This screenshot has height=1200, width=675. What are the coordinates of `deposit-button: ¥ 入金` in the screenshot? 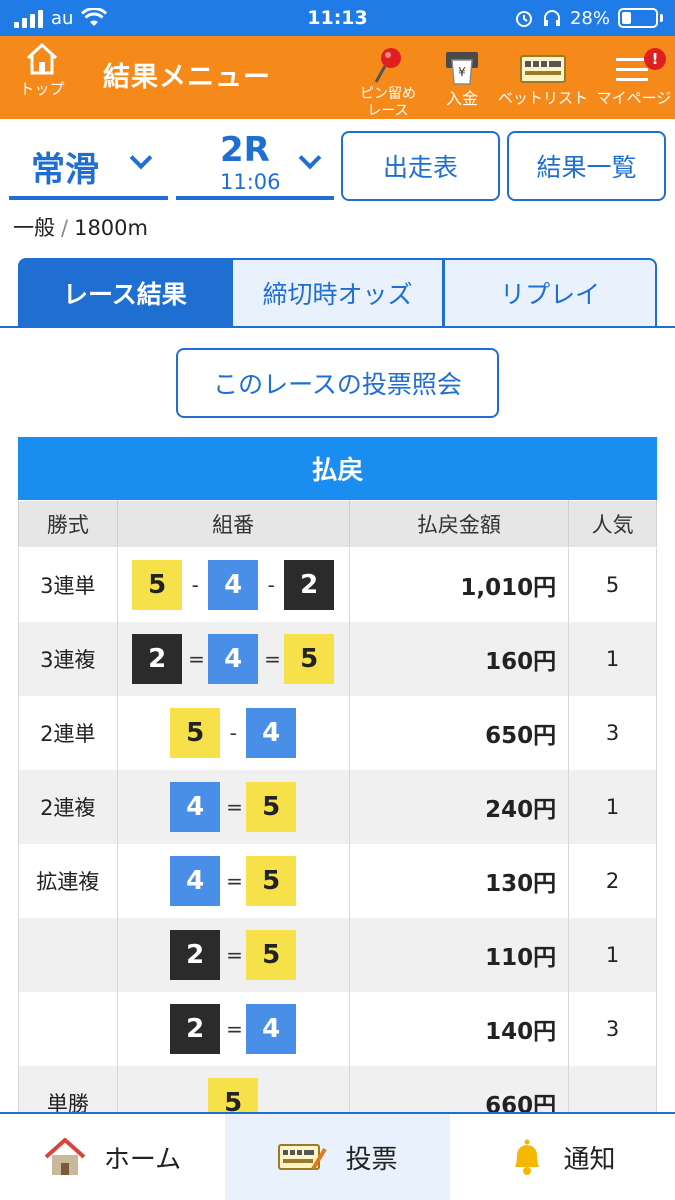 It's located at (462, 75).